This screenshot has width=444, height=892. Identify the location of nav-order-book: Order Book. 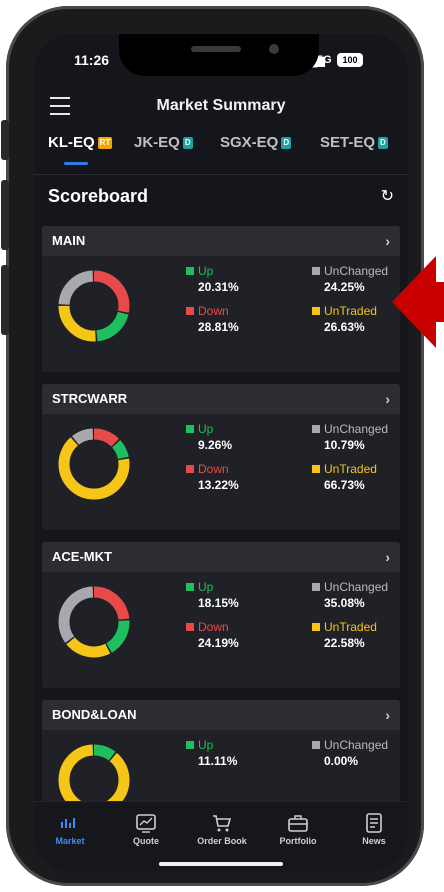
(222, 828).